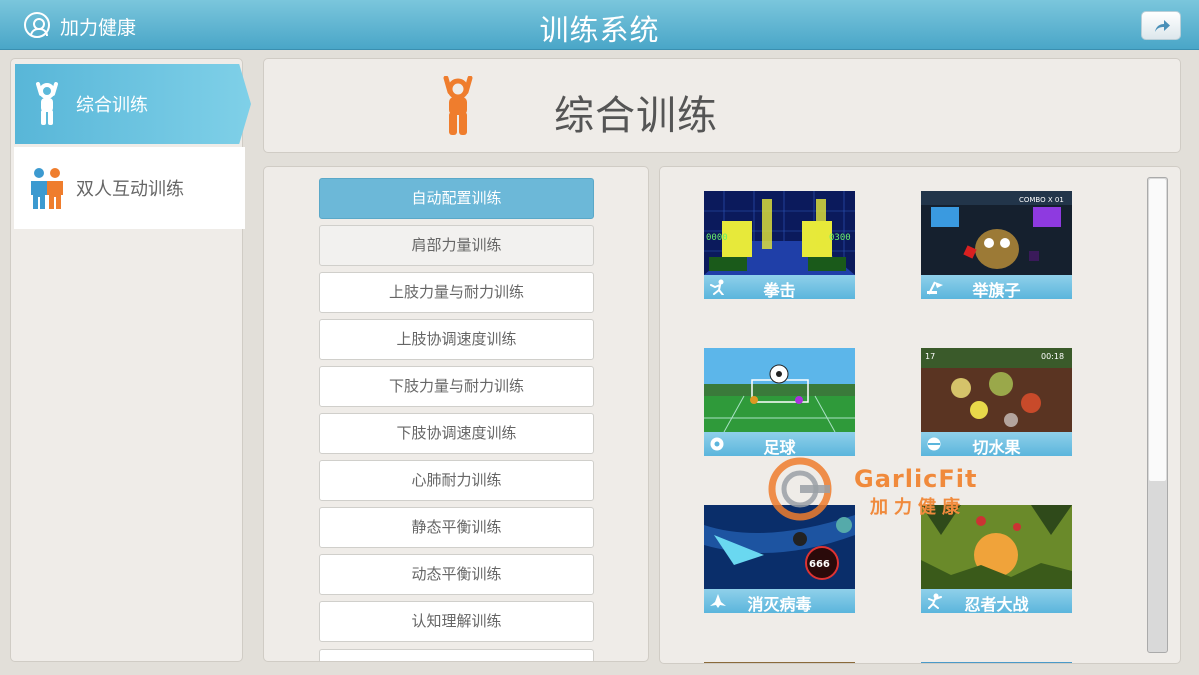 This screenshot has height=675, width=1199. I want to click on game-label: 忍者大战, so click(996, 604).